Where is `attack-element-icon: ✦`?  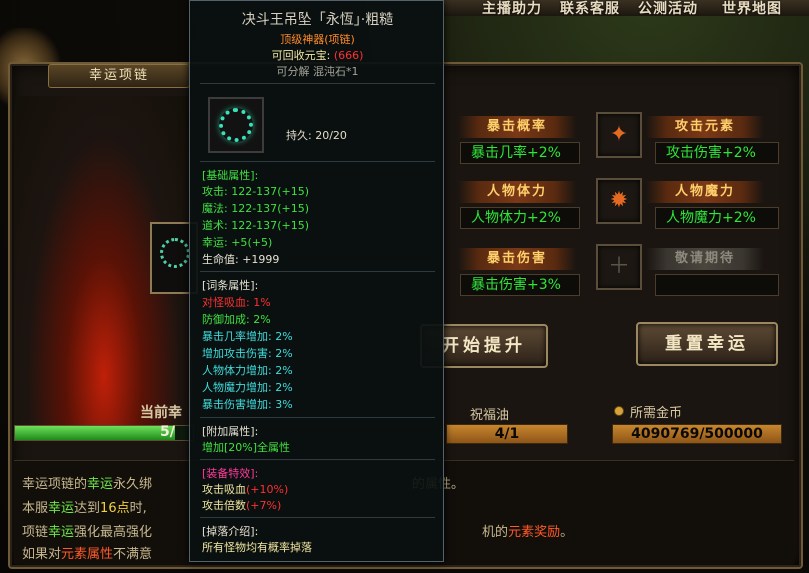 attack-element-icon: ✦ is located at coordinates (619, 134).